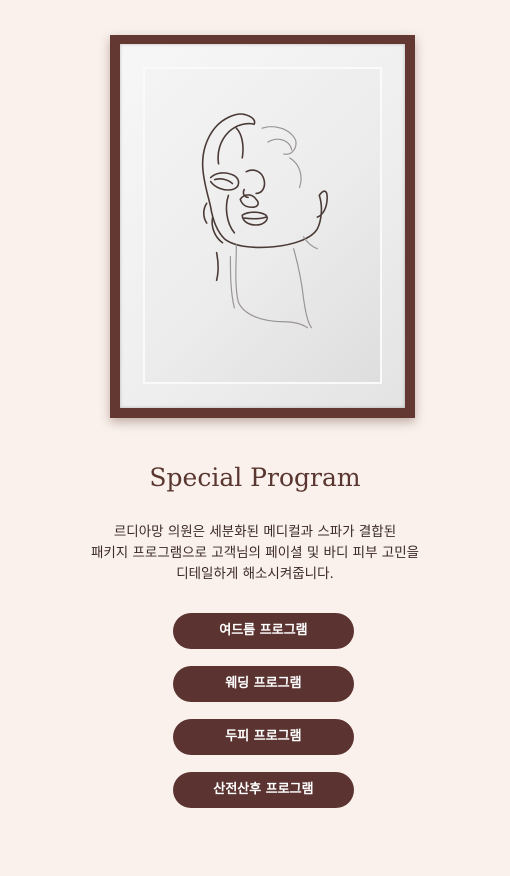  What do you see at coordinates (263, 790) in the screenshot?
I see `prenatal-postpartum-program-button: 산전산후 프로그램` at bounding box center [263, 790].